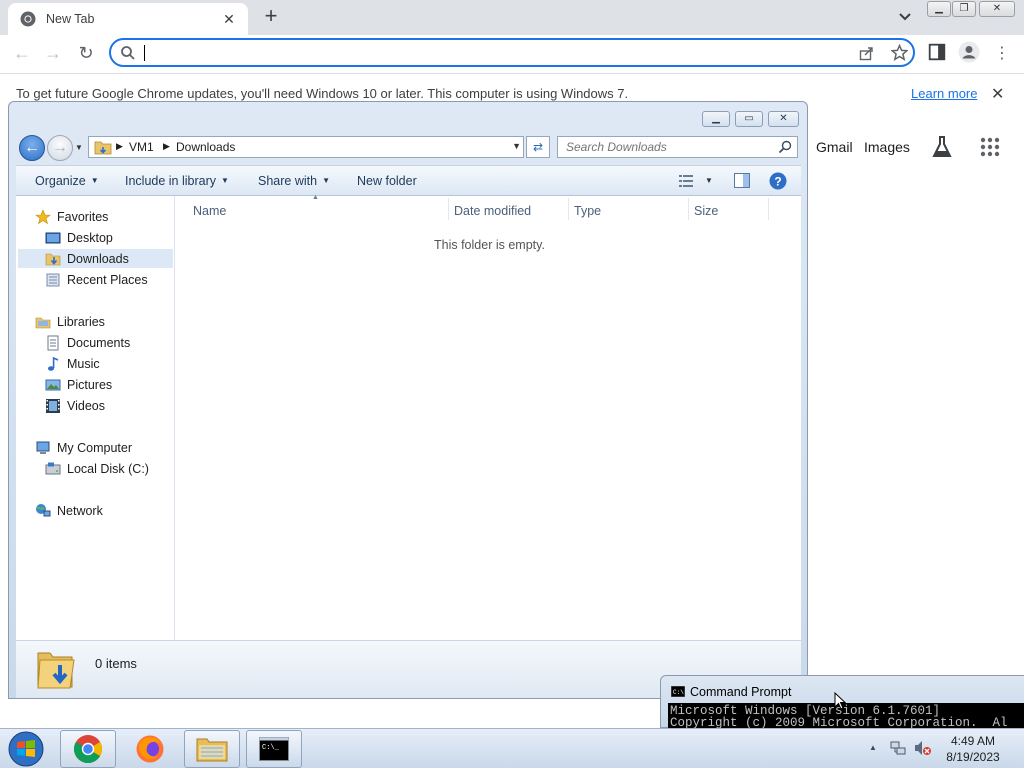 The height and width of the screenshot is (768, 1024). I want to click on column-header-size: Size, so click(706, 211).